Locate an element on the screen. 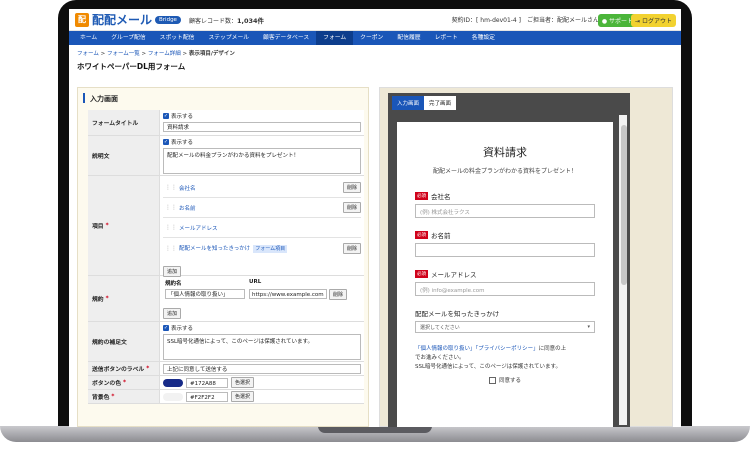 The height and width of the screenshot is (450, 750). show-supplement-checkbox: ✓ 表示する is located at coordinates (262, 328).